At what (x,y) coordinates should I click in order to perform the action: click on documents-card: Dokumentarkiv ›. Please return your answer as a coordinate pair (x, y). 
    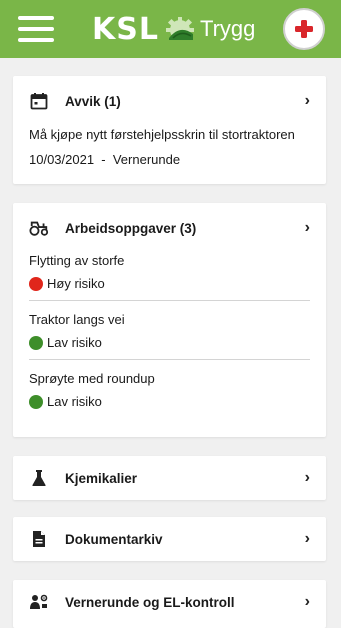
    Looking at the image, I should click on (169, 539).